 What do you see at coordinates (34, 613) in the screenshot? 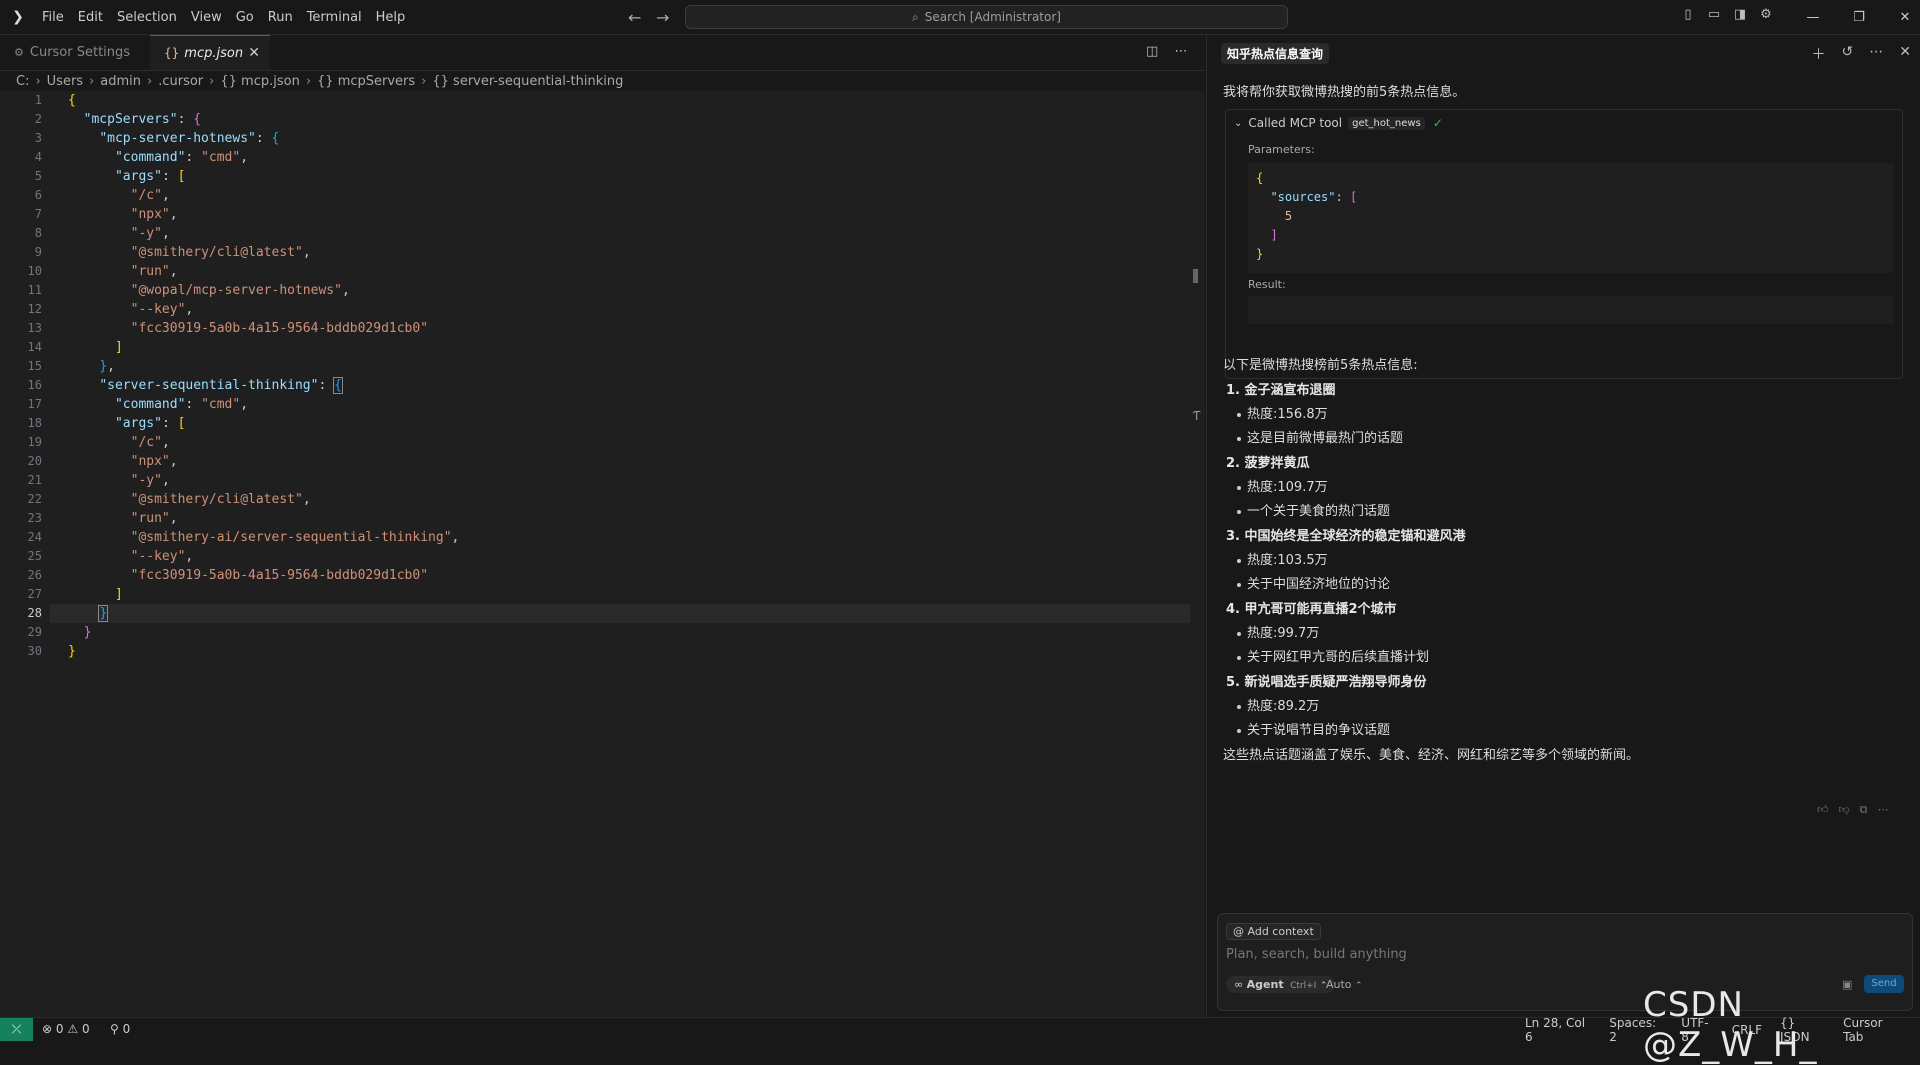
I see `line-number: 28` at bounding box center [34, 613].